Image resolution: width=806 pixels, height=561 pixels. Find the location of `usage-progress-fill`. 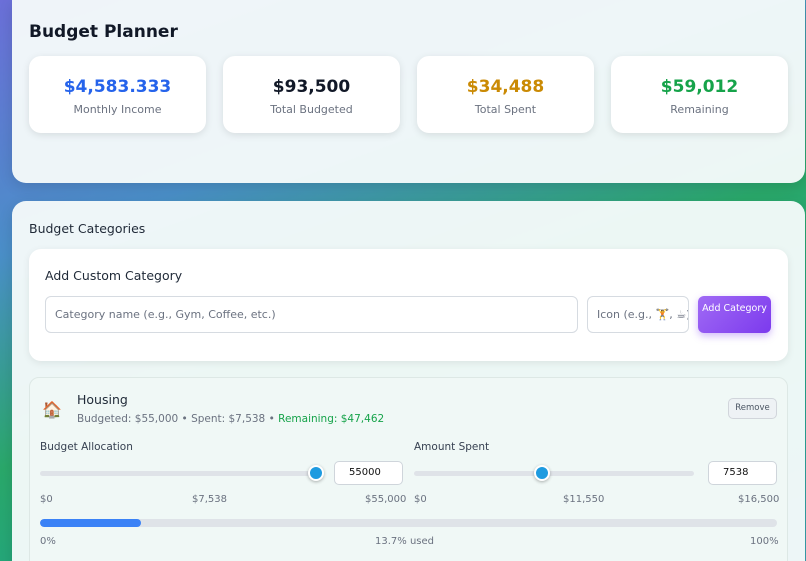

usage-progress-fill is located at coordinates (90, 523).